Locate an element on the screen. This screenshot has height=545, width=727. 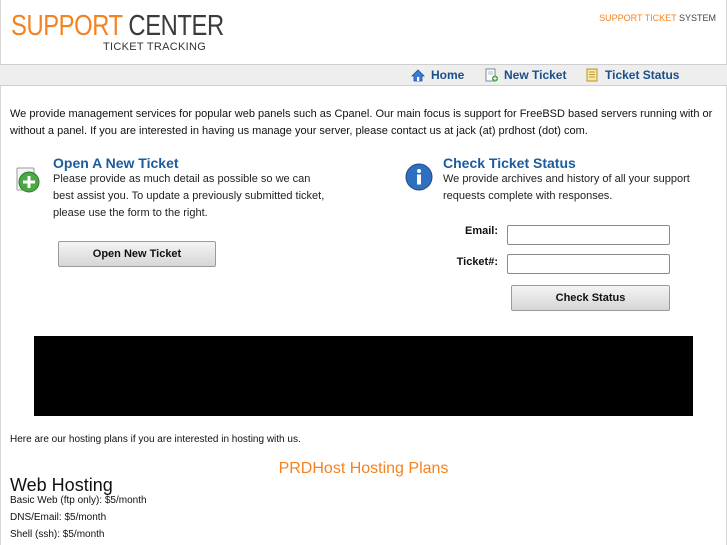
ticket-number-label: Ticket#: is located at coordinates (477, 262).